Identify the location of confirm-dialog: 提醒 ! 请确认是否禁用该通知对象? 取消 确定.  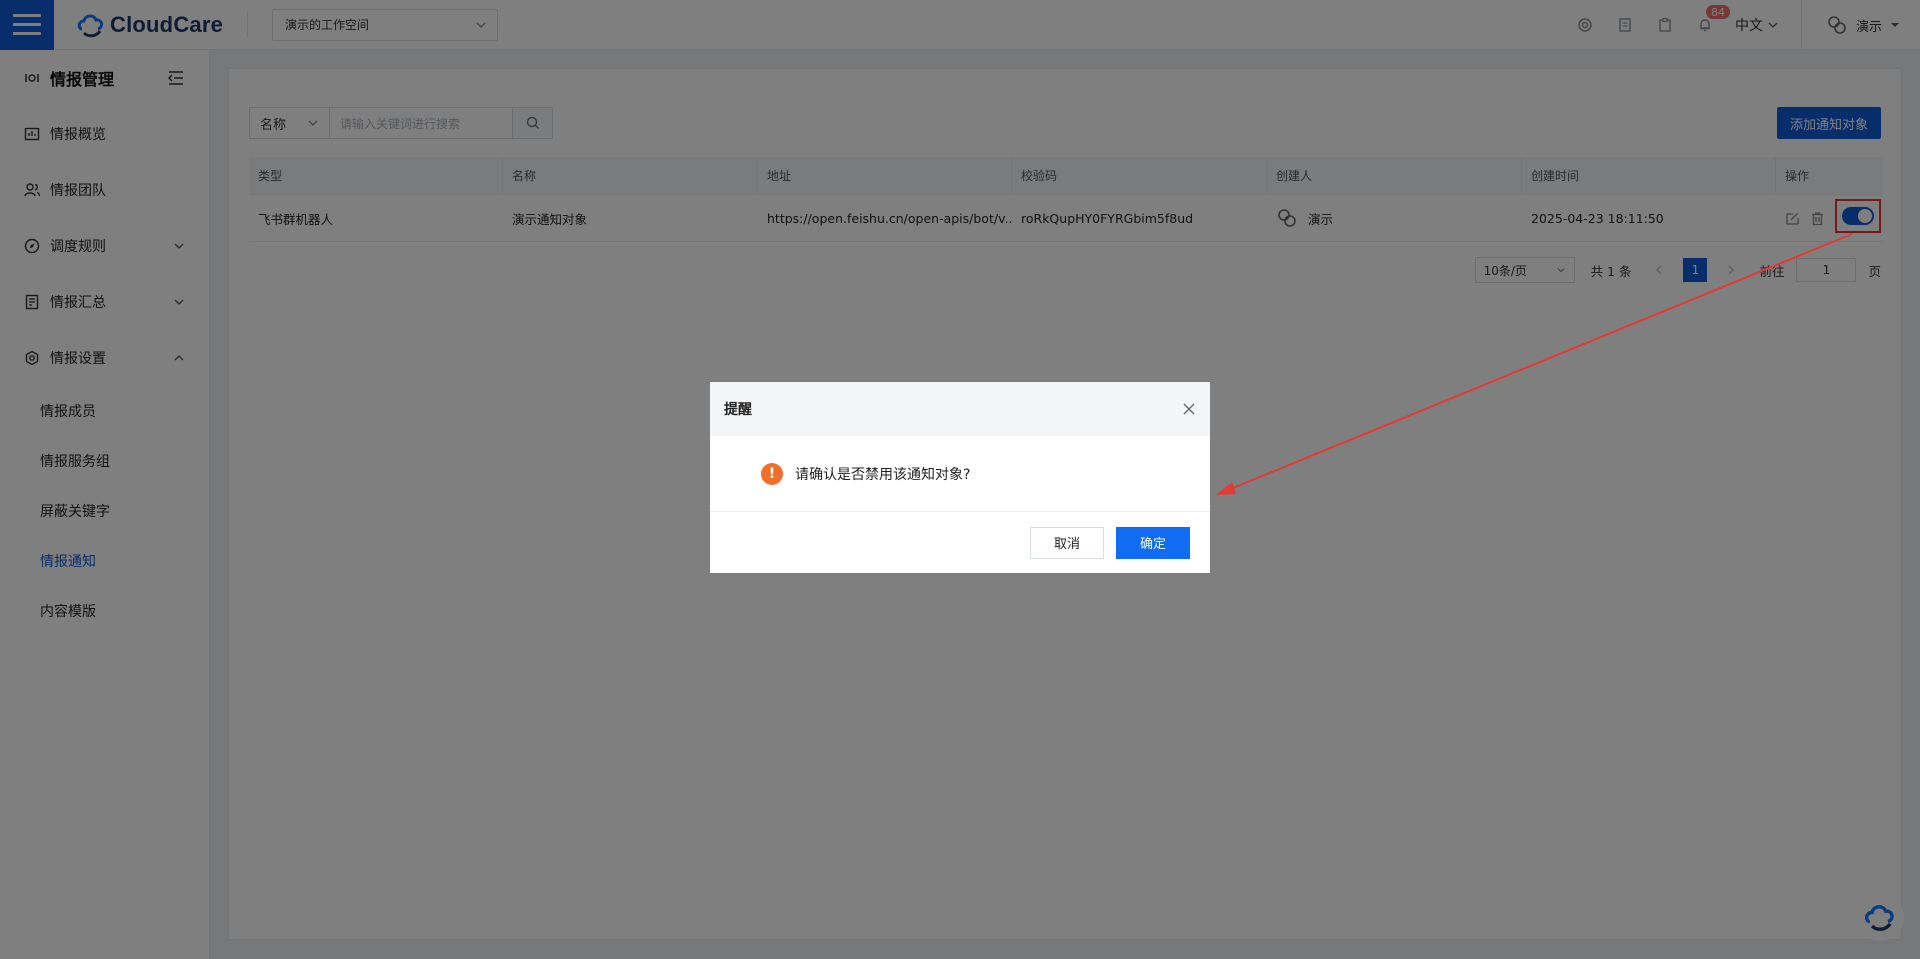
(960, 477).